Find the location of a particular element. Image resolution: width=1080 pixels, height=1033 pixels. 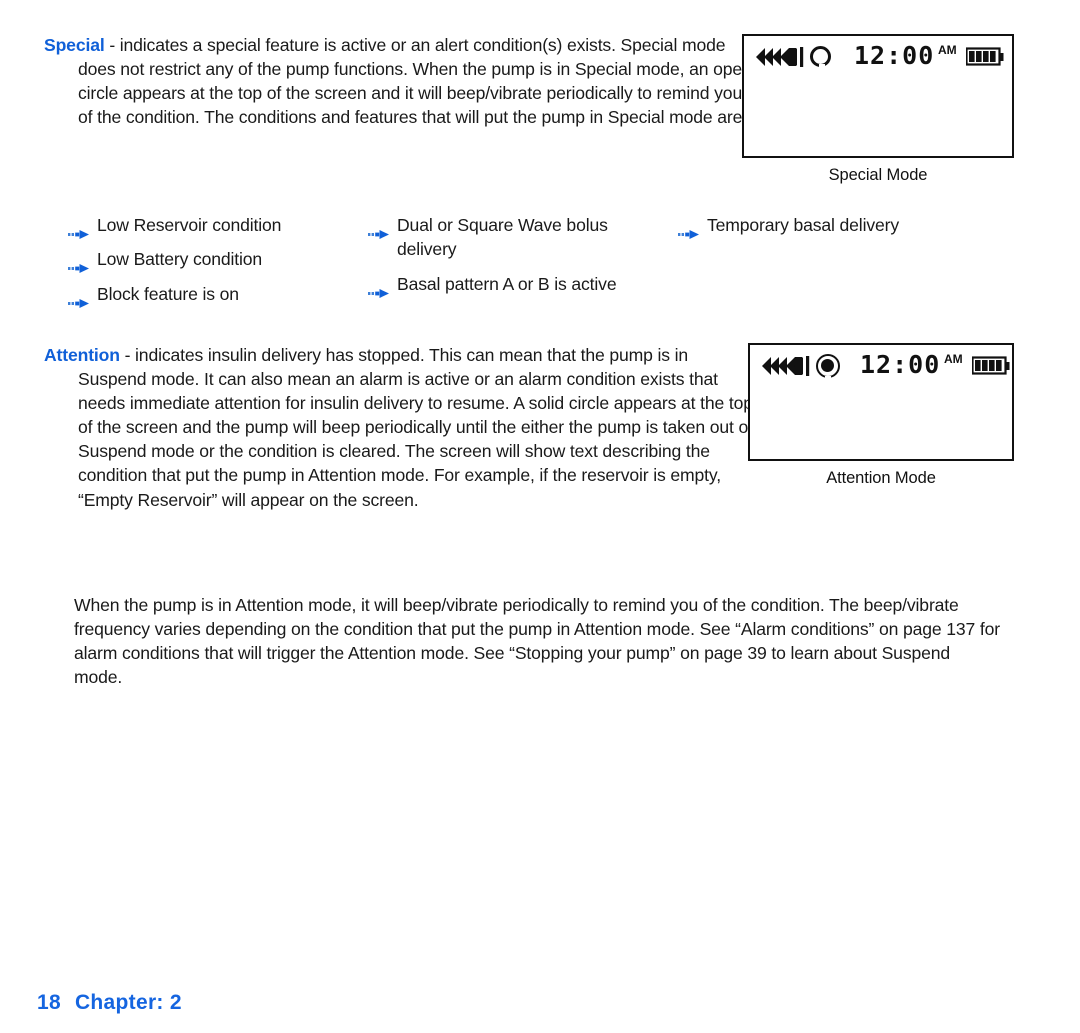

list-item-label: Low Battery condition is located at coordinates (180, 259).